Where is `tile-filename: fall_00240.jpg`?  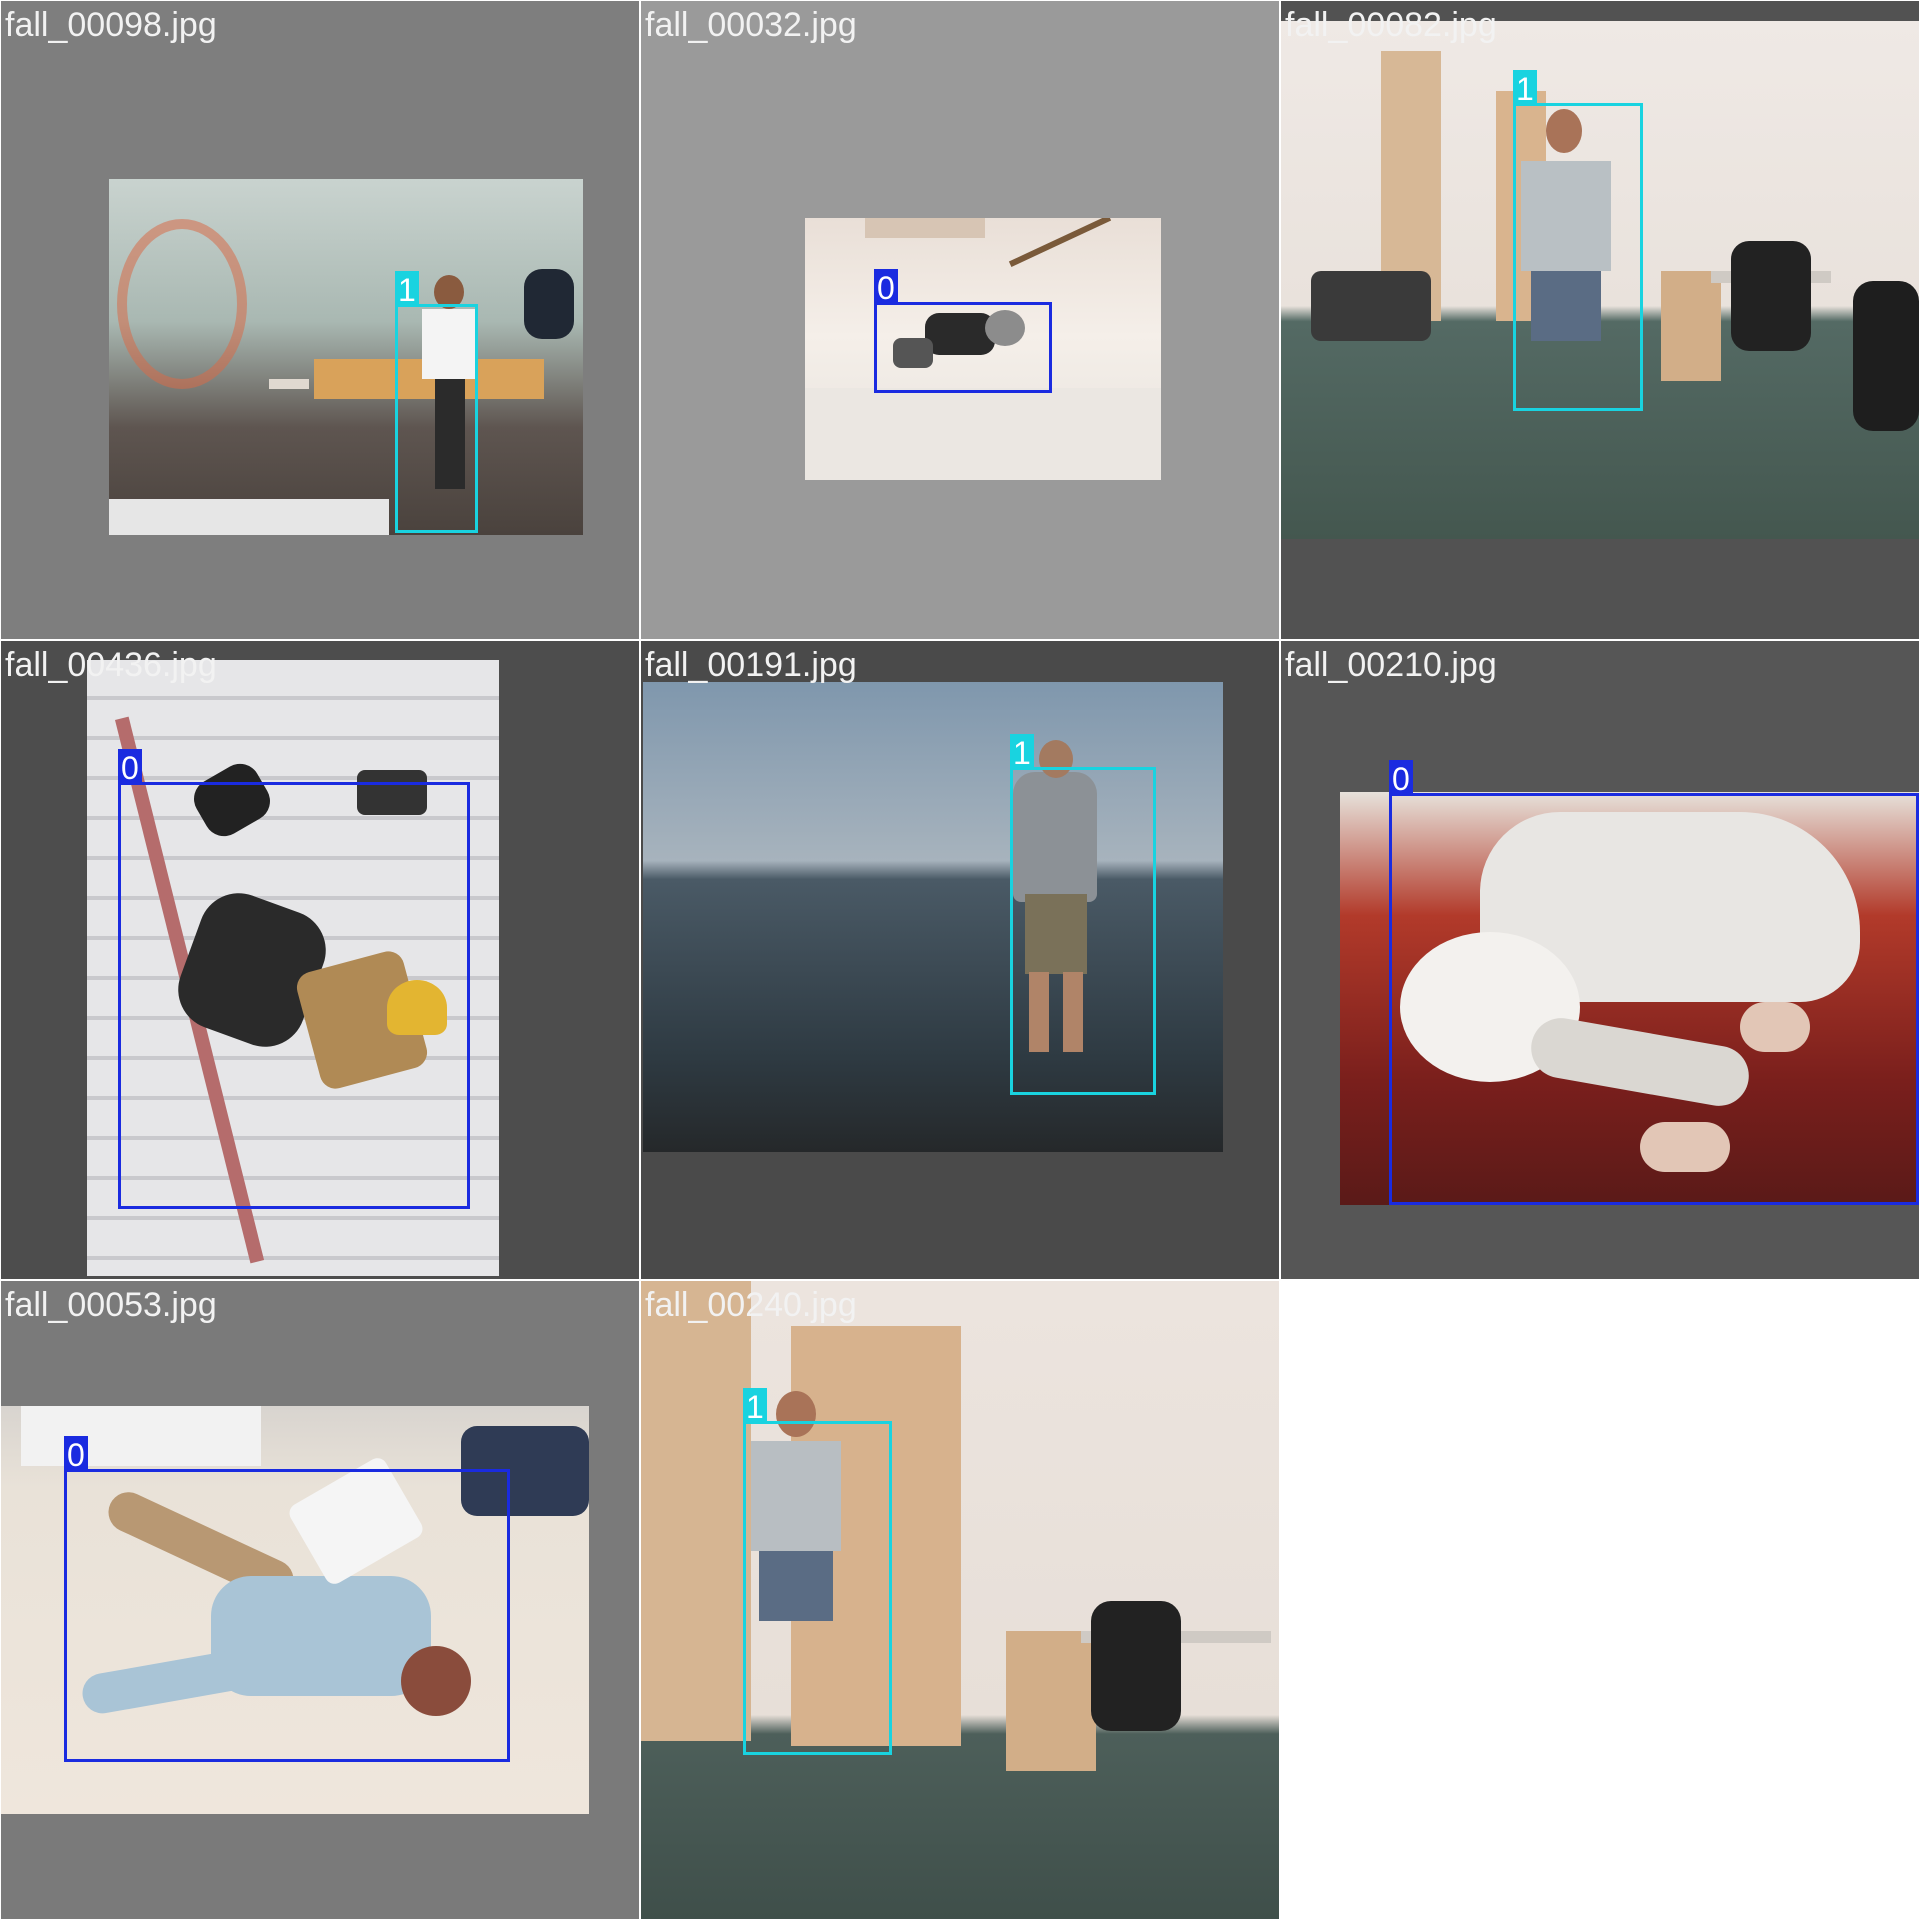
tile-filename: fall_00240.jpg is located at coordinates (751, 1305).